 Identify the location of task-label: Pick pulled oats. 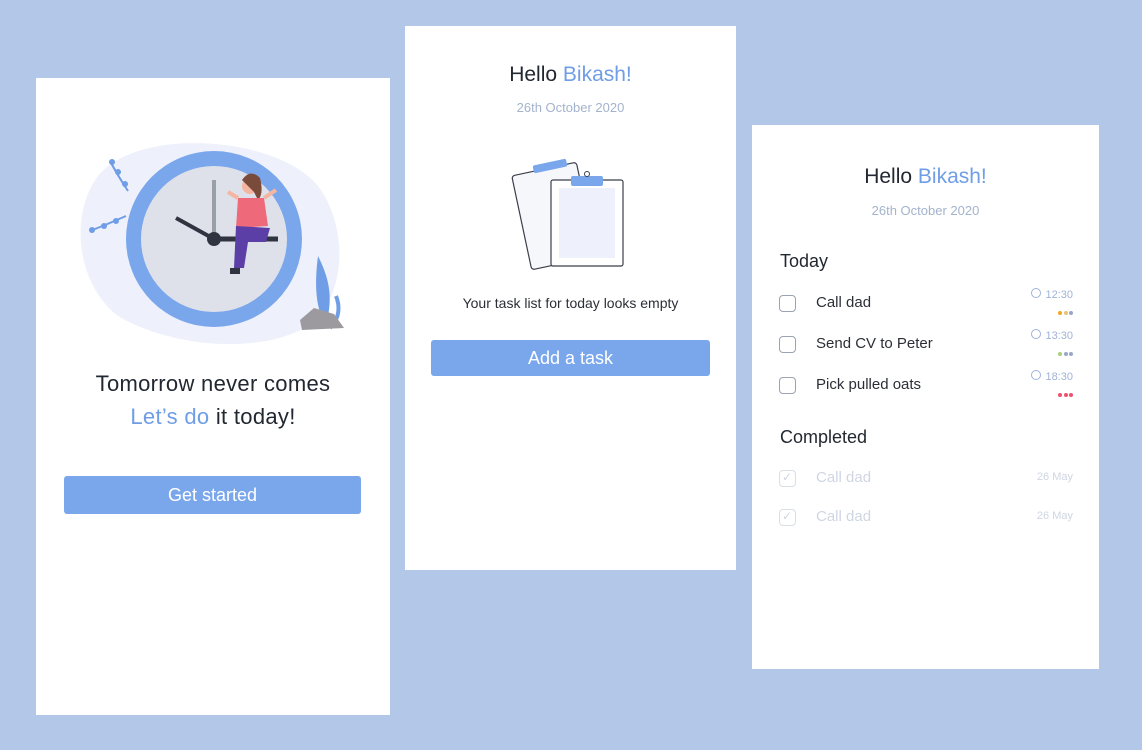
(869, 384).